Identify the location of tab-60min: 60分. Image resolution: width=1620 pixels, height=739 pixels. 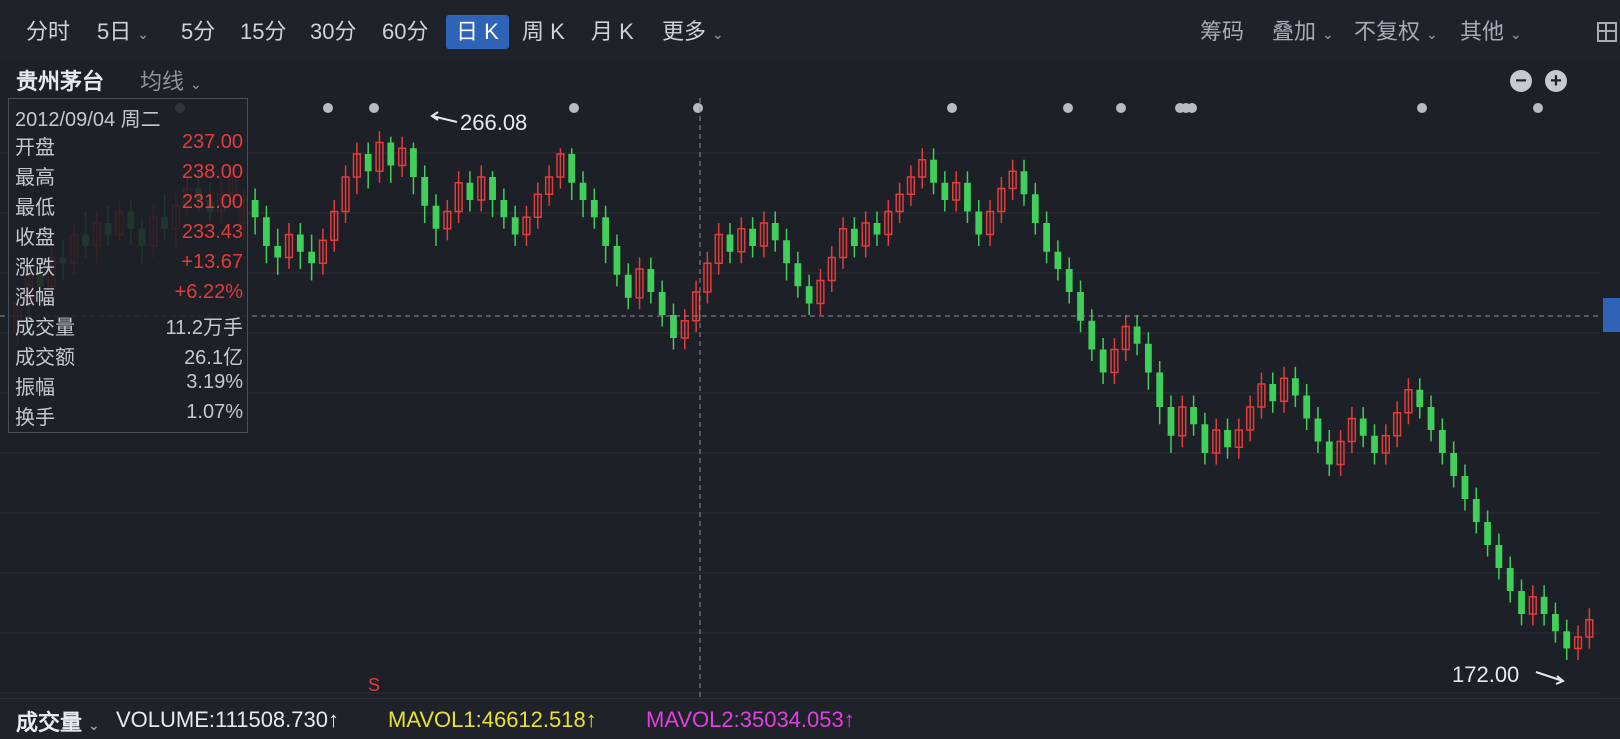
(405, 32).